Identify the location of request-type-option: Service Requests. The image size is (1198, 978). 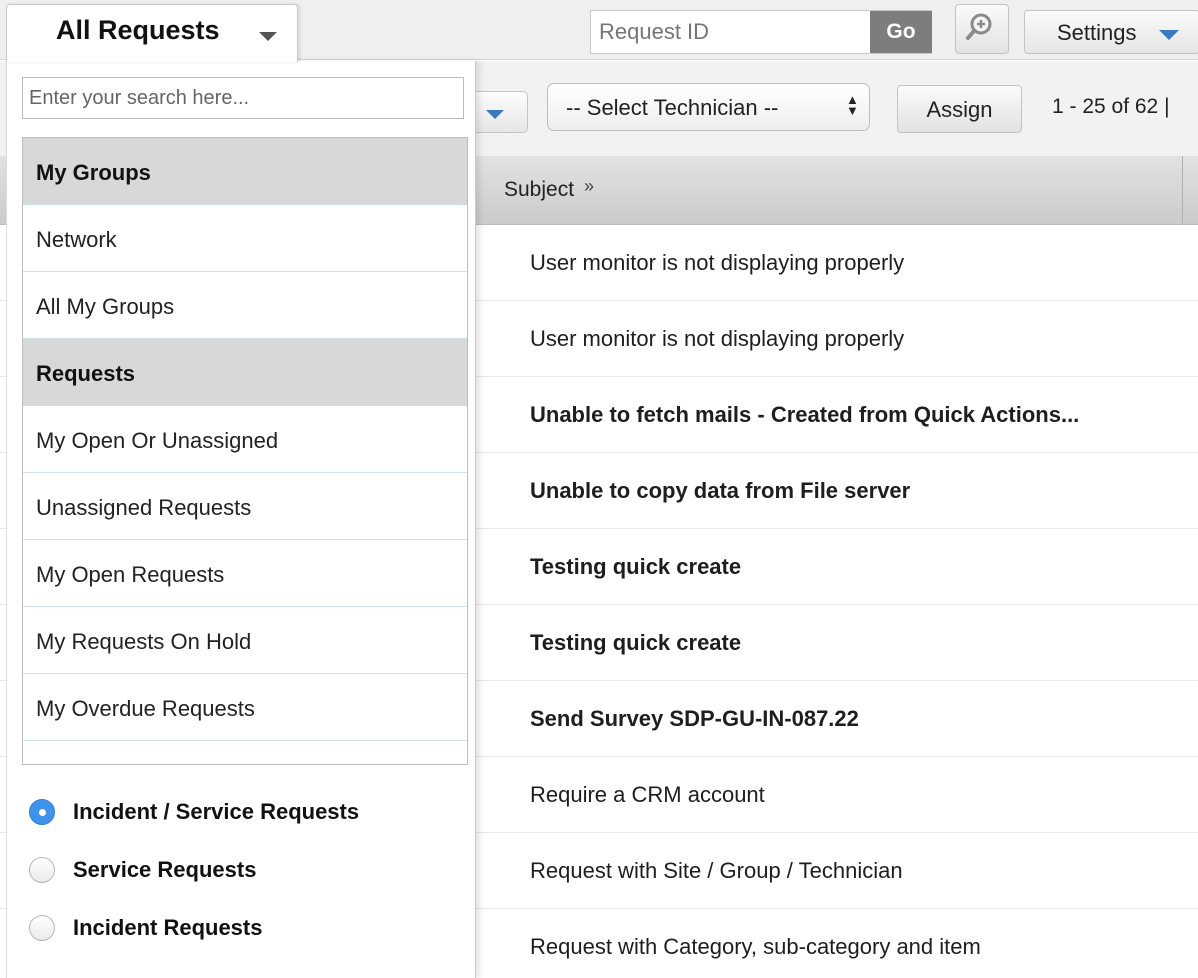
(245, 878).